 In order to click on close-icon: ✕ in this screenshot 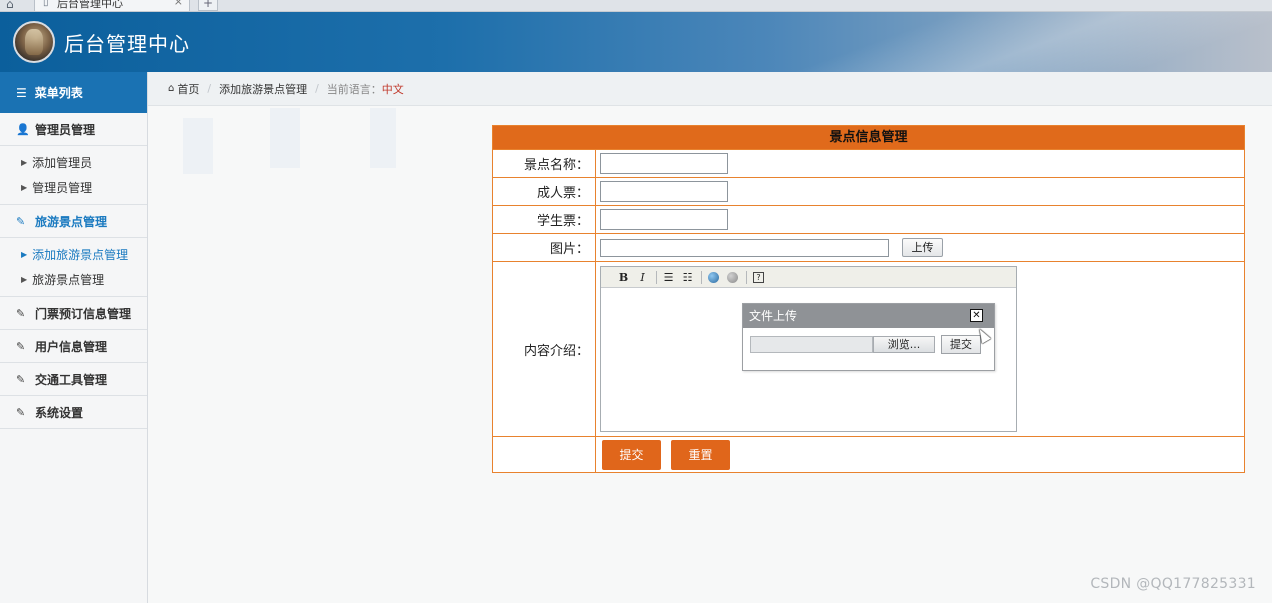, I will do `click(976, 315)`.